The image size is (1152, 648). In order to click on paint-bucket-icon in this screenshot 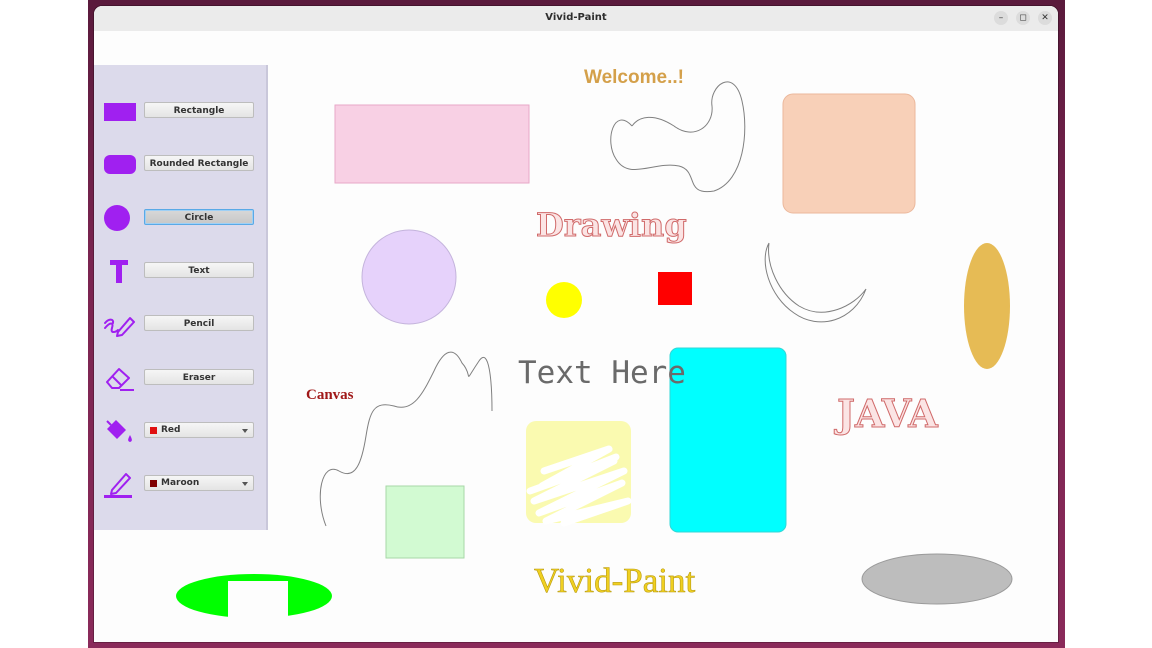, I will do `click(119, 431)`.